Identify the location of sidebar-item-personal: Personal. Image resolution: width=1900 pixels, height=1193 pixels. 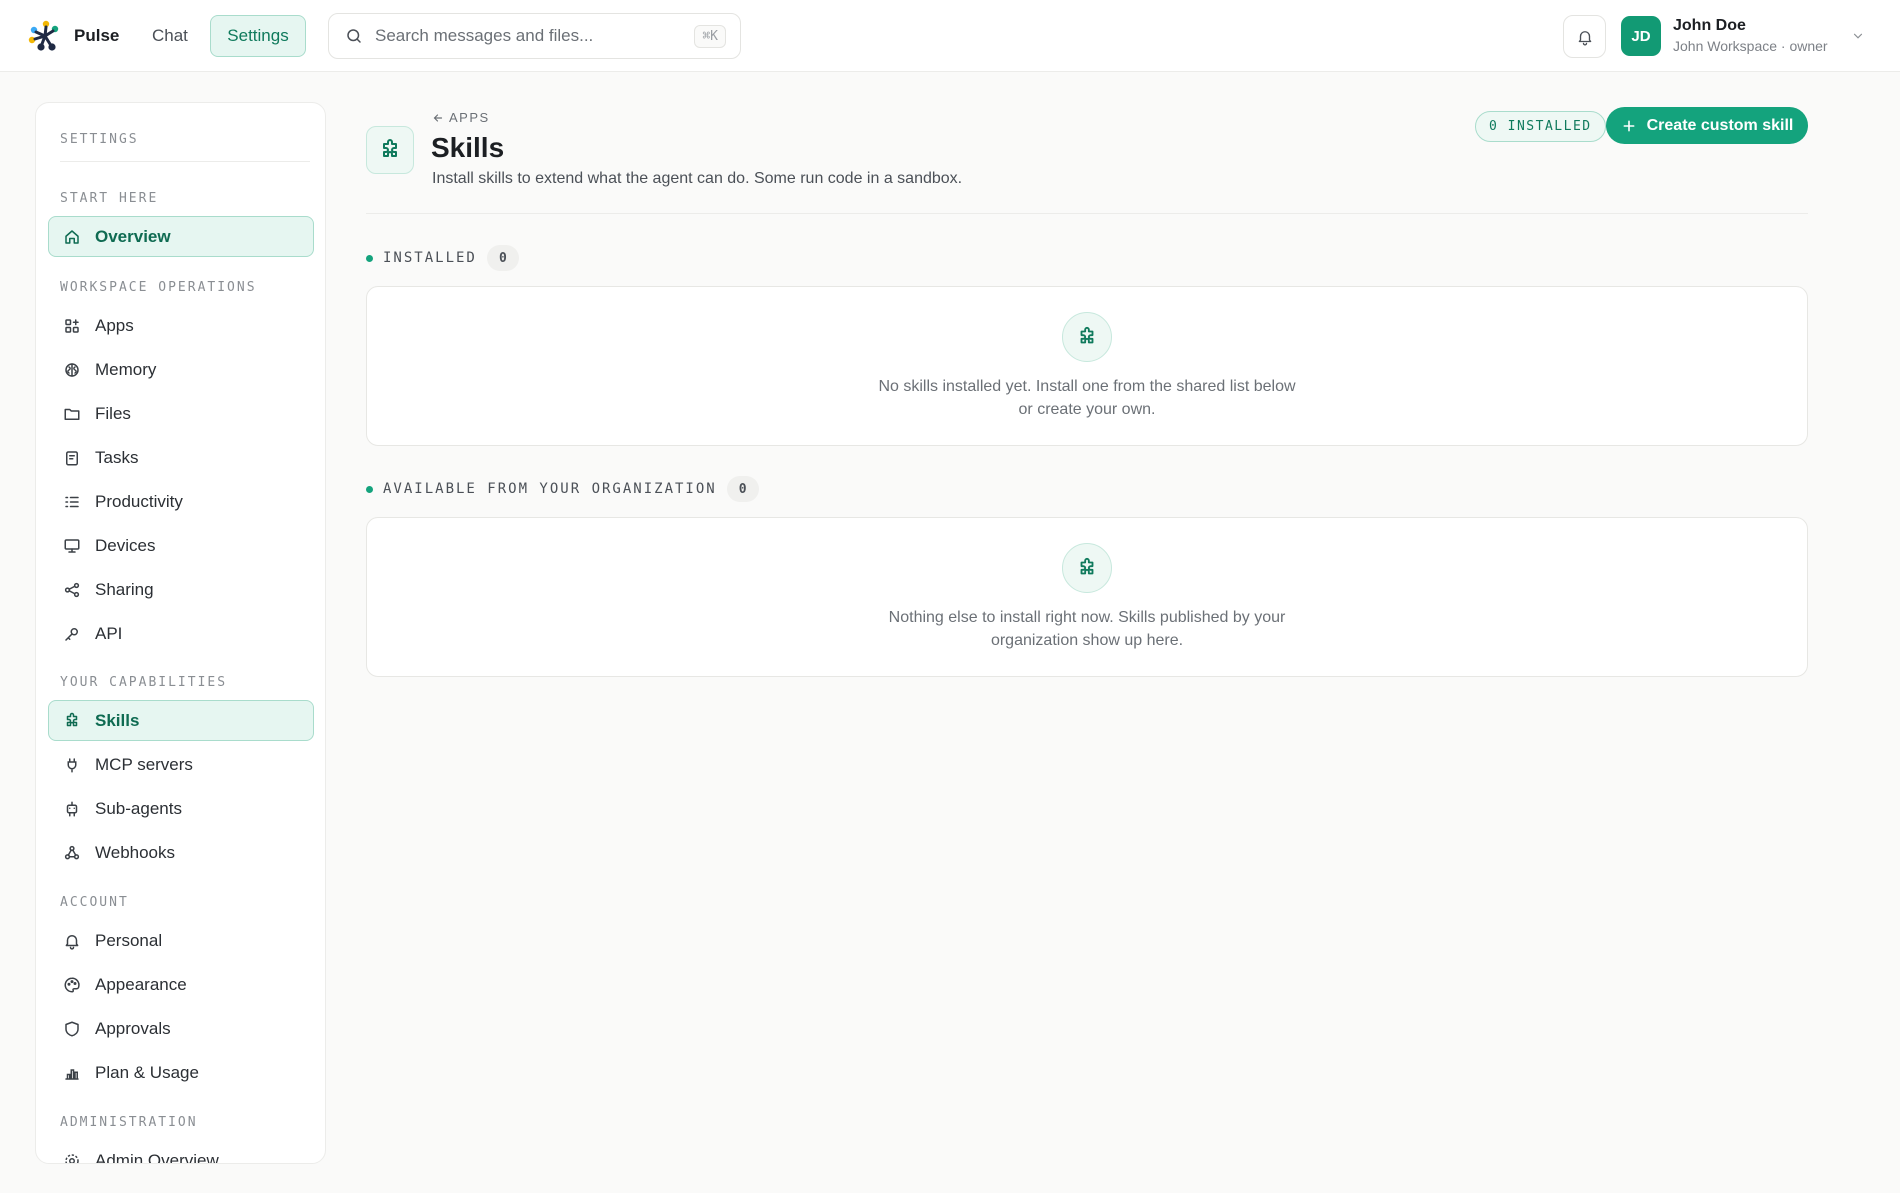
(181, 940).